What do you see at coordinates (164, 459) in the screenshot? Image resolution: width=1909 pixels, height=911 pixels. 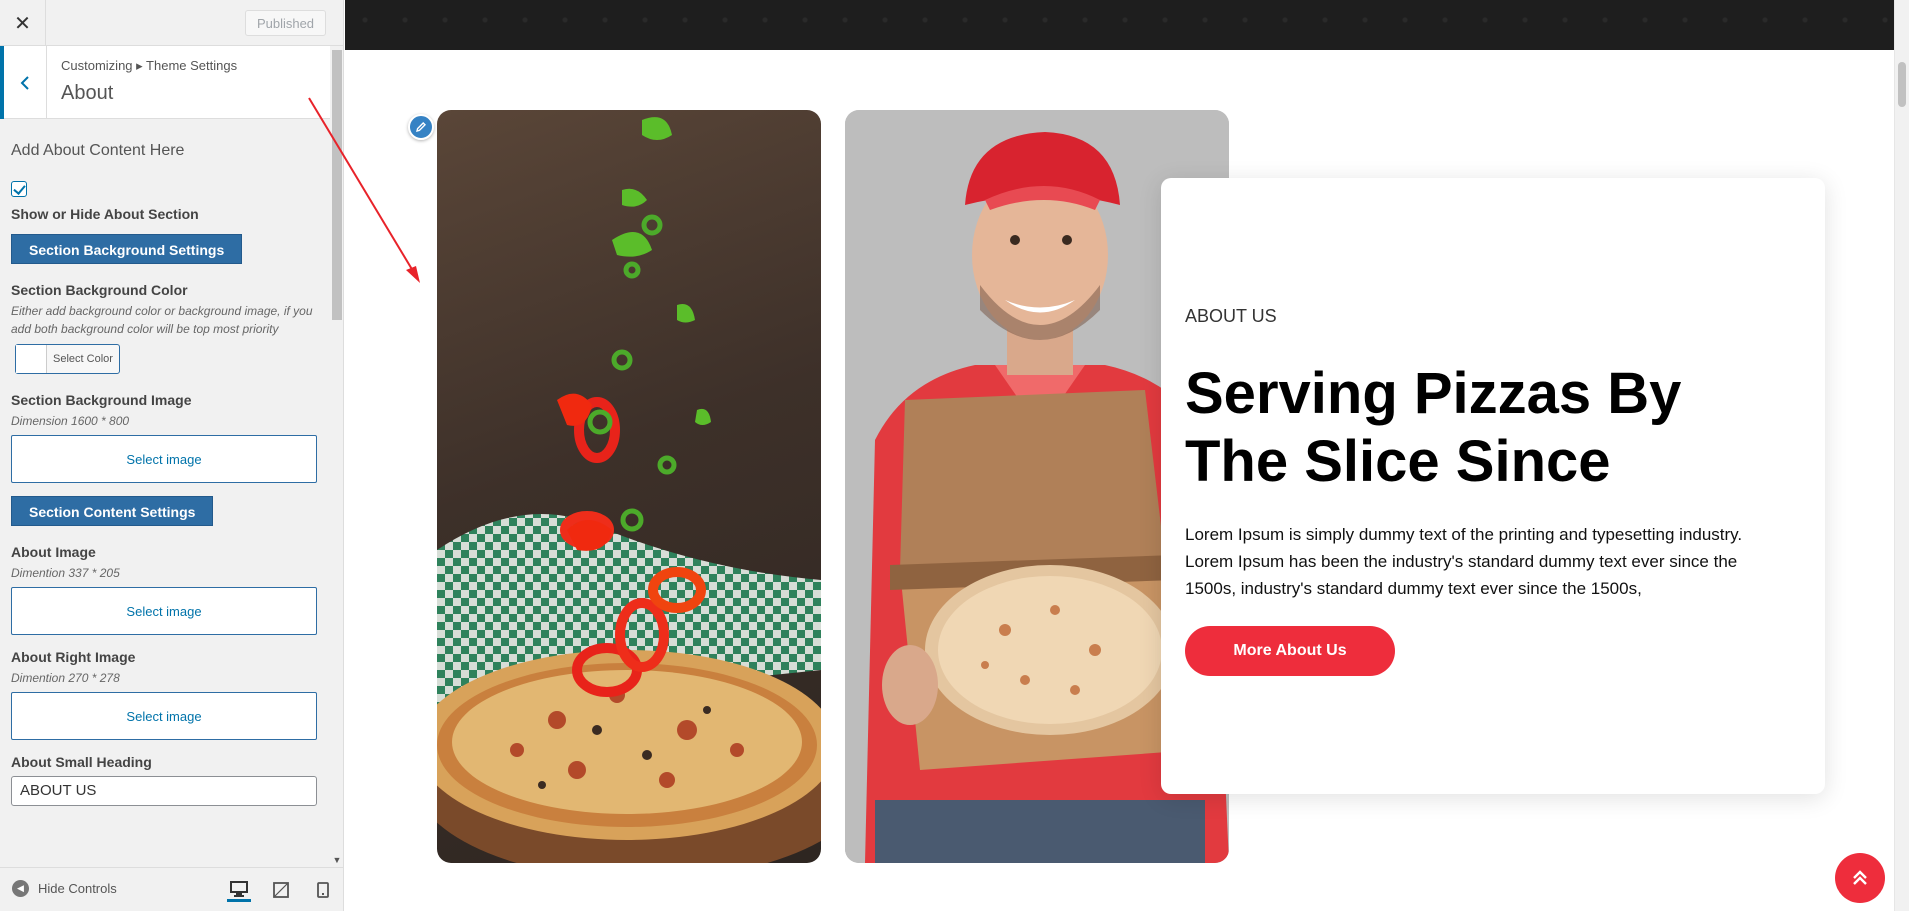 I see `select-bg-image-button: Select image` at bounding box center [164, 459].